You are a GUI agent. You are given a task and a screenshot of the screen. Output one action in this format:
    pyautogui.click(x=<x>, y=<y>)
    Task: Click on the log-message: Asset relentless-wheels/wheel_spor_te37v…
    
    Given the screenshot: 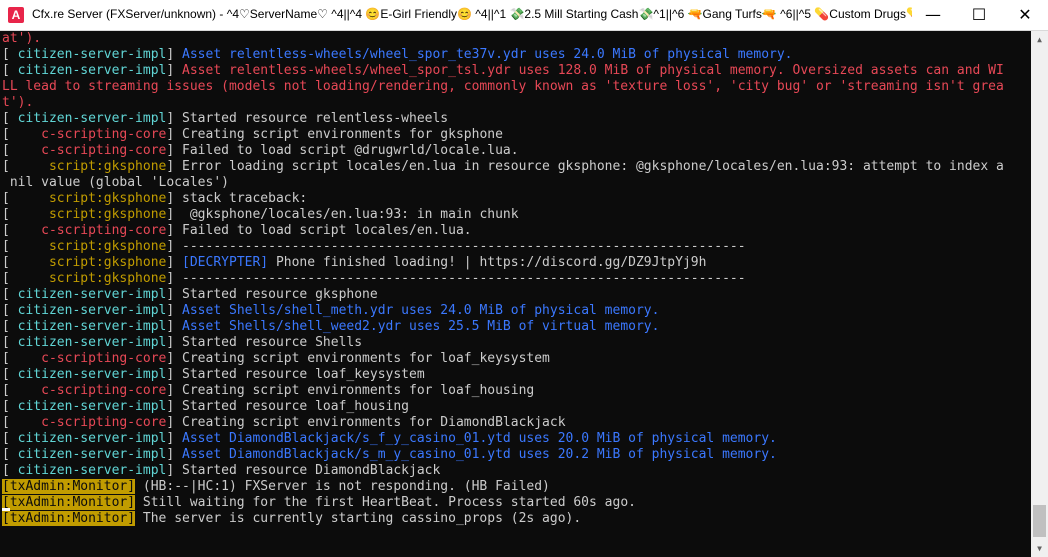 What is the action you would take?
    pyautogui.click(x=483, y=54)
    